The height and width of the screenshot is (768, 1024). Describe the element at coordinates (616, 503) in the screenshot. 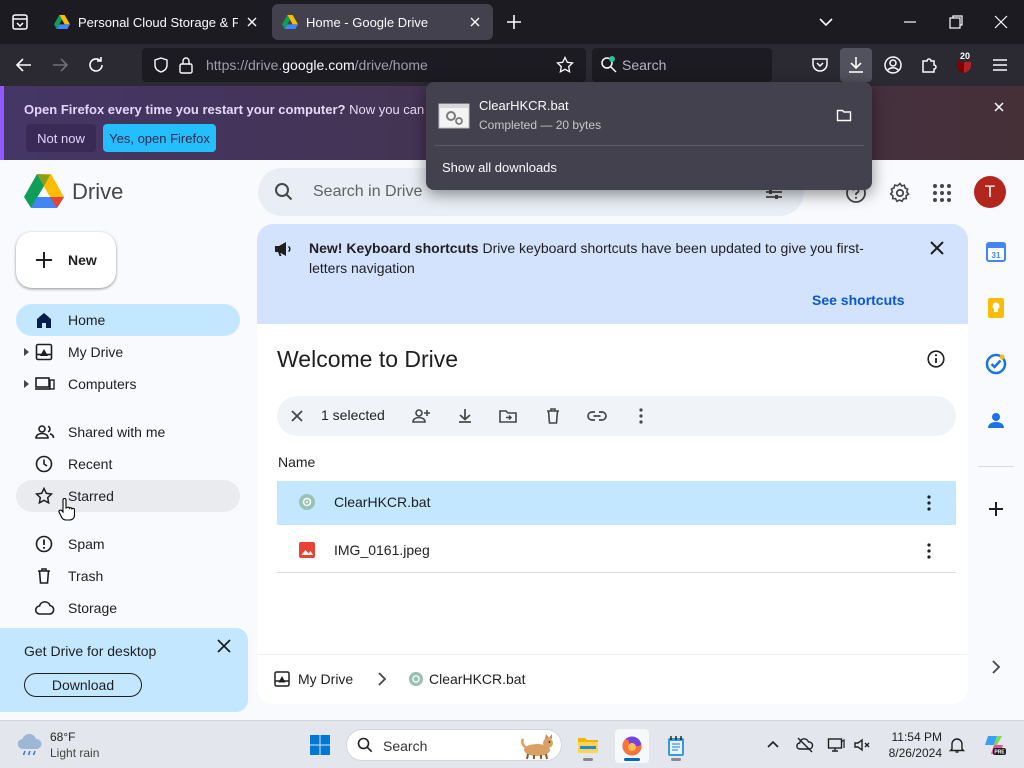

I see `file-row: ClearHKCR.bat` at that location.